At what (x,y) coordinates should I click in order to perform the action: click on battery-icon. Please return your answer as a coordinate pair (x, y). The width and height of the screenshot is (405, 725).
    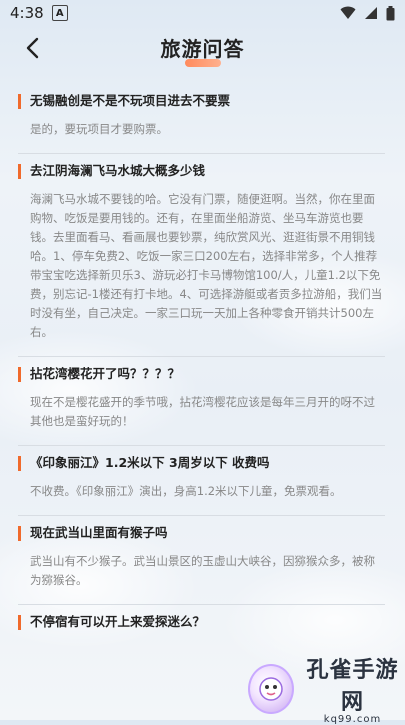
    Looking at the image, I should click on (390, 12).